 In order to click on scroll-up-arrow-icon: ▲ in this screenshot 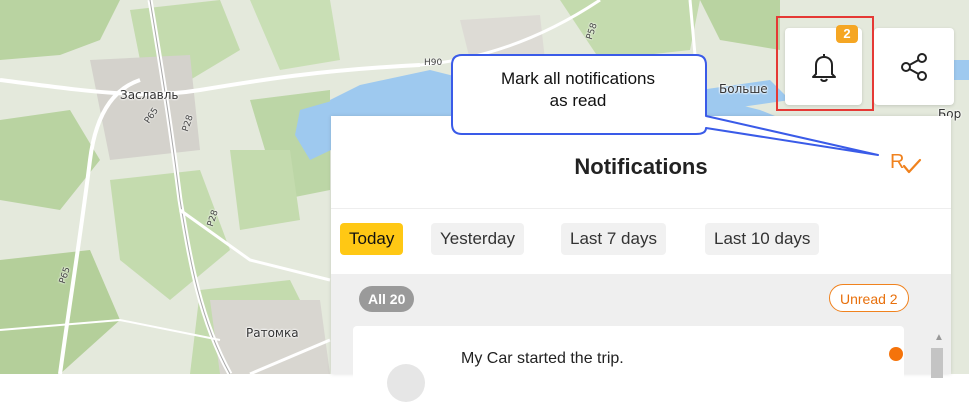, I will do `click(939, 337)`.